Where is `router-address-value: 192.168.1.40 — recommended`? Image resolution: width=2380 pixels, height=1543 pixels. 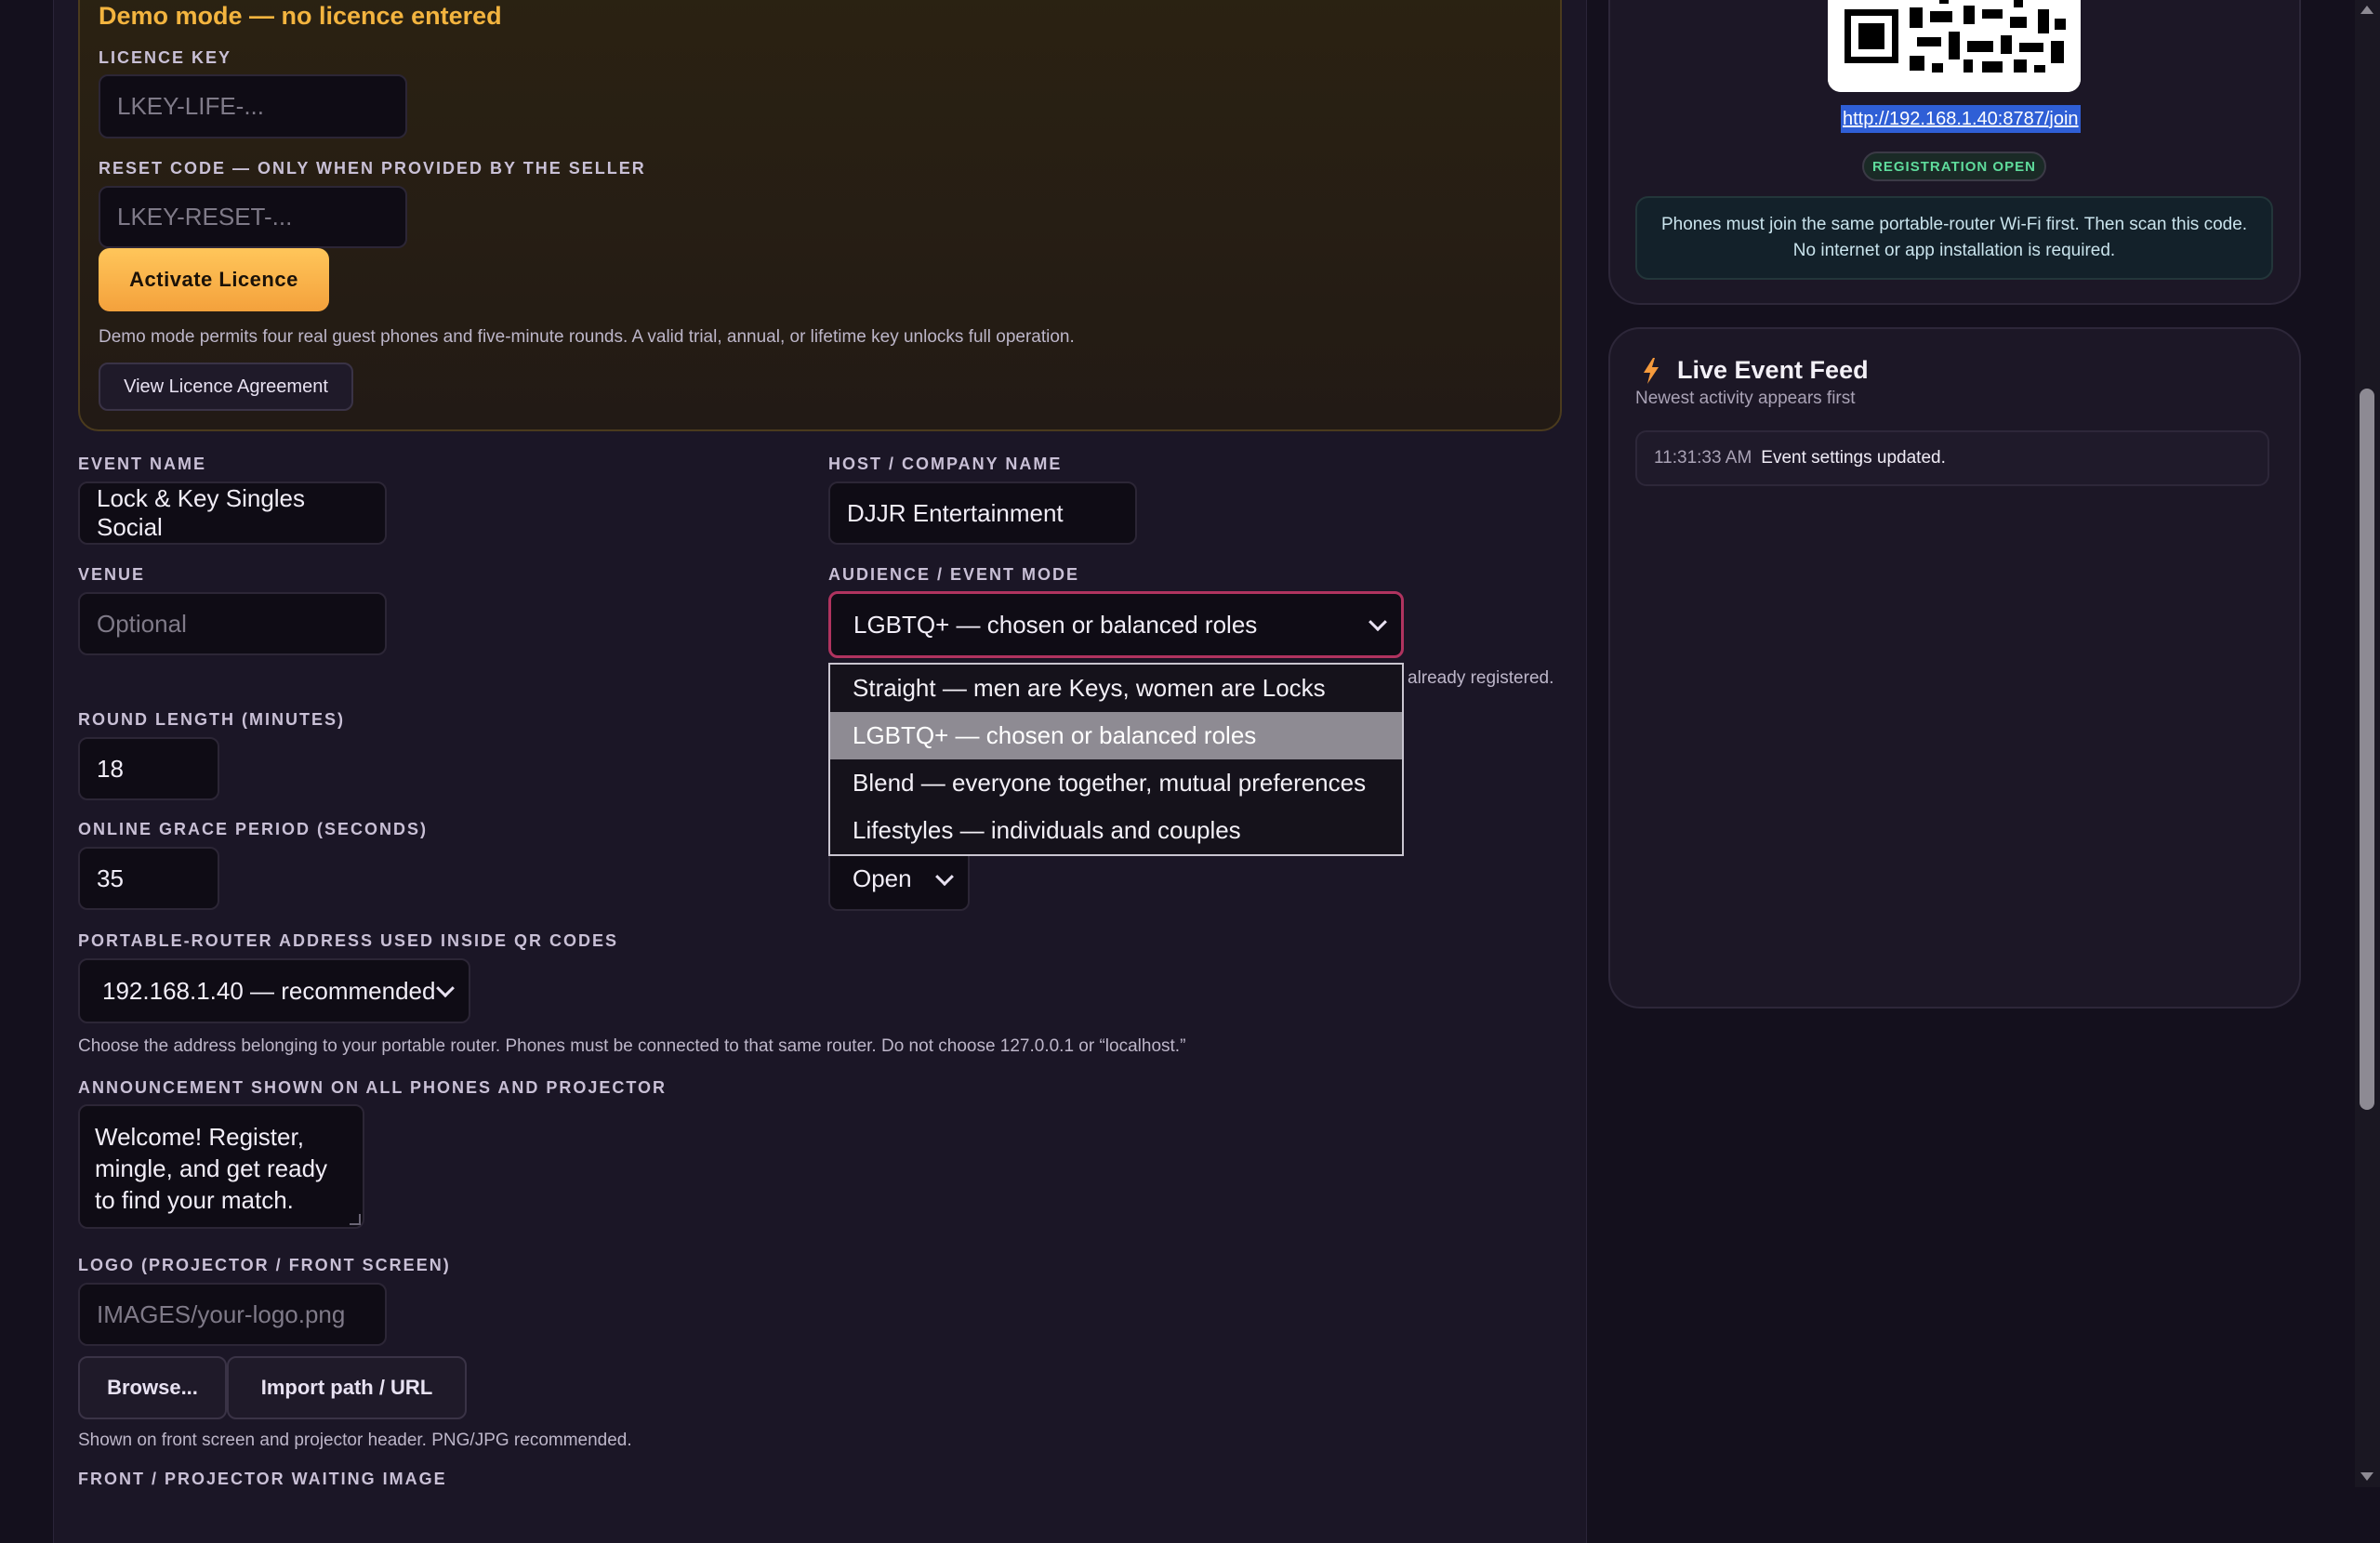
router-address-value: 192.168.1.40 — recommended is located at coordinates (269, 991).